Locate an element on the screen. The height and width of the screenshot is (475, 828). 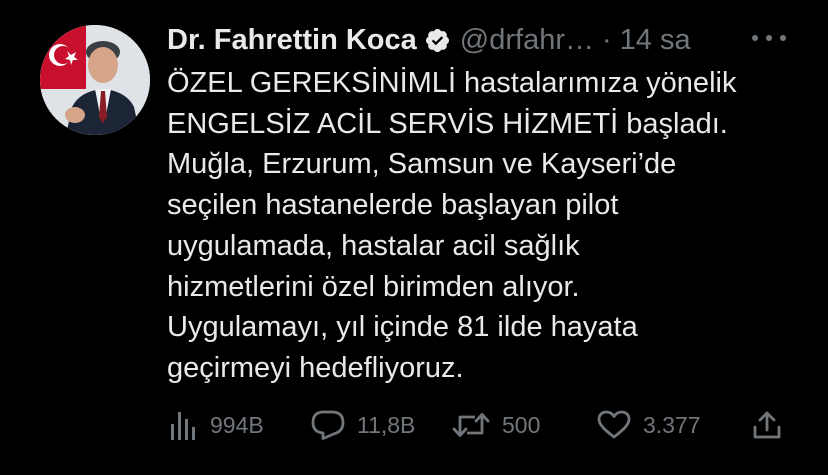
more-icon is located at coordinates (769, 38).